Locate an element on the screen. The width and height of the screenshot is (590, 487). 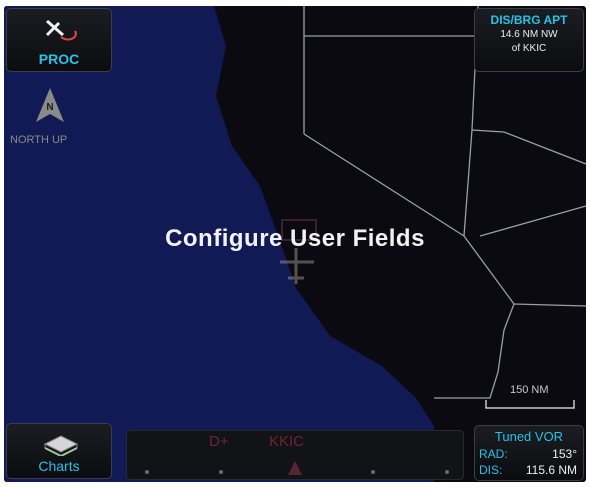
distance-row: DIS: 115.6 NM is located at coordinates (528, 470).